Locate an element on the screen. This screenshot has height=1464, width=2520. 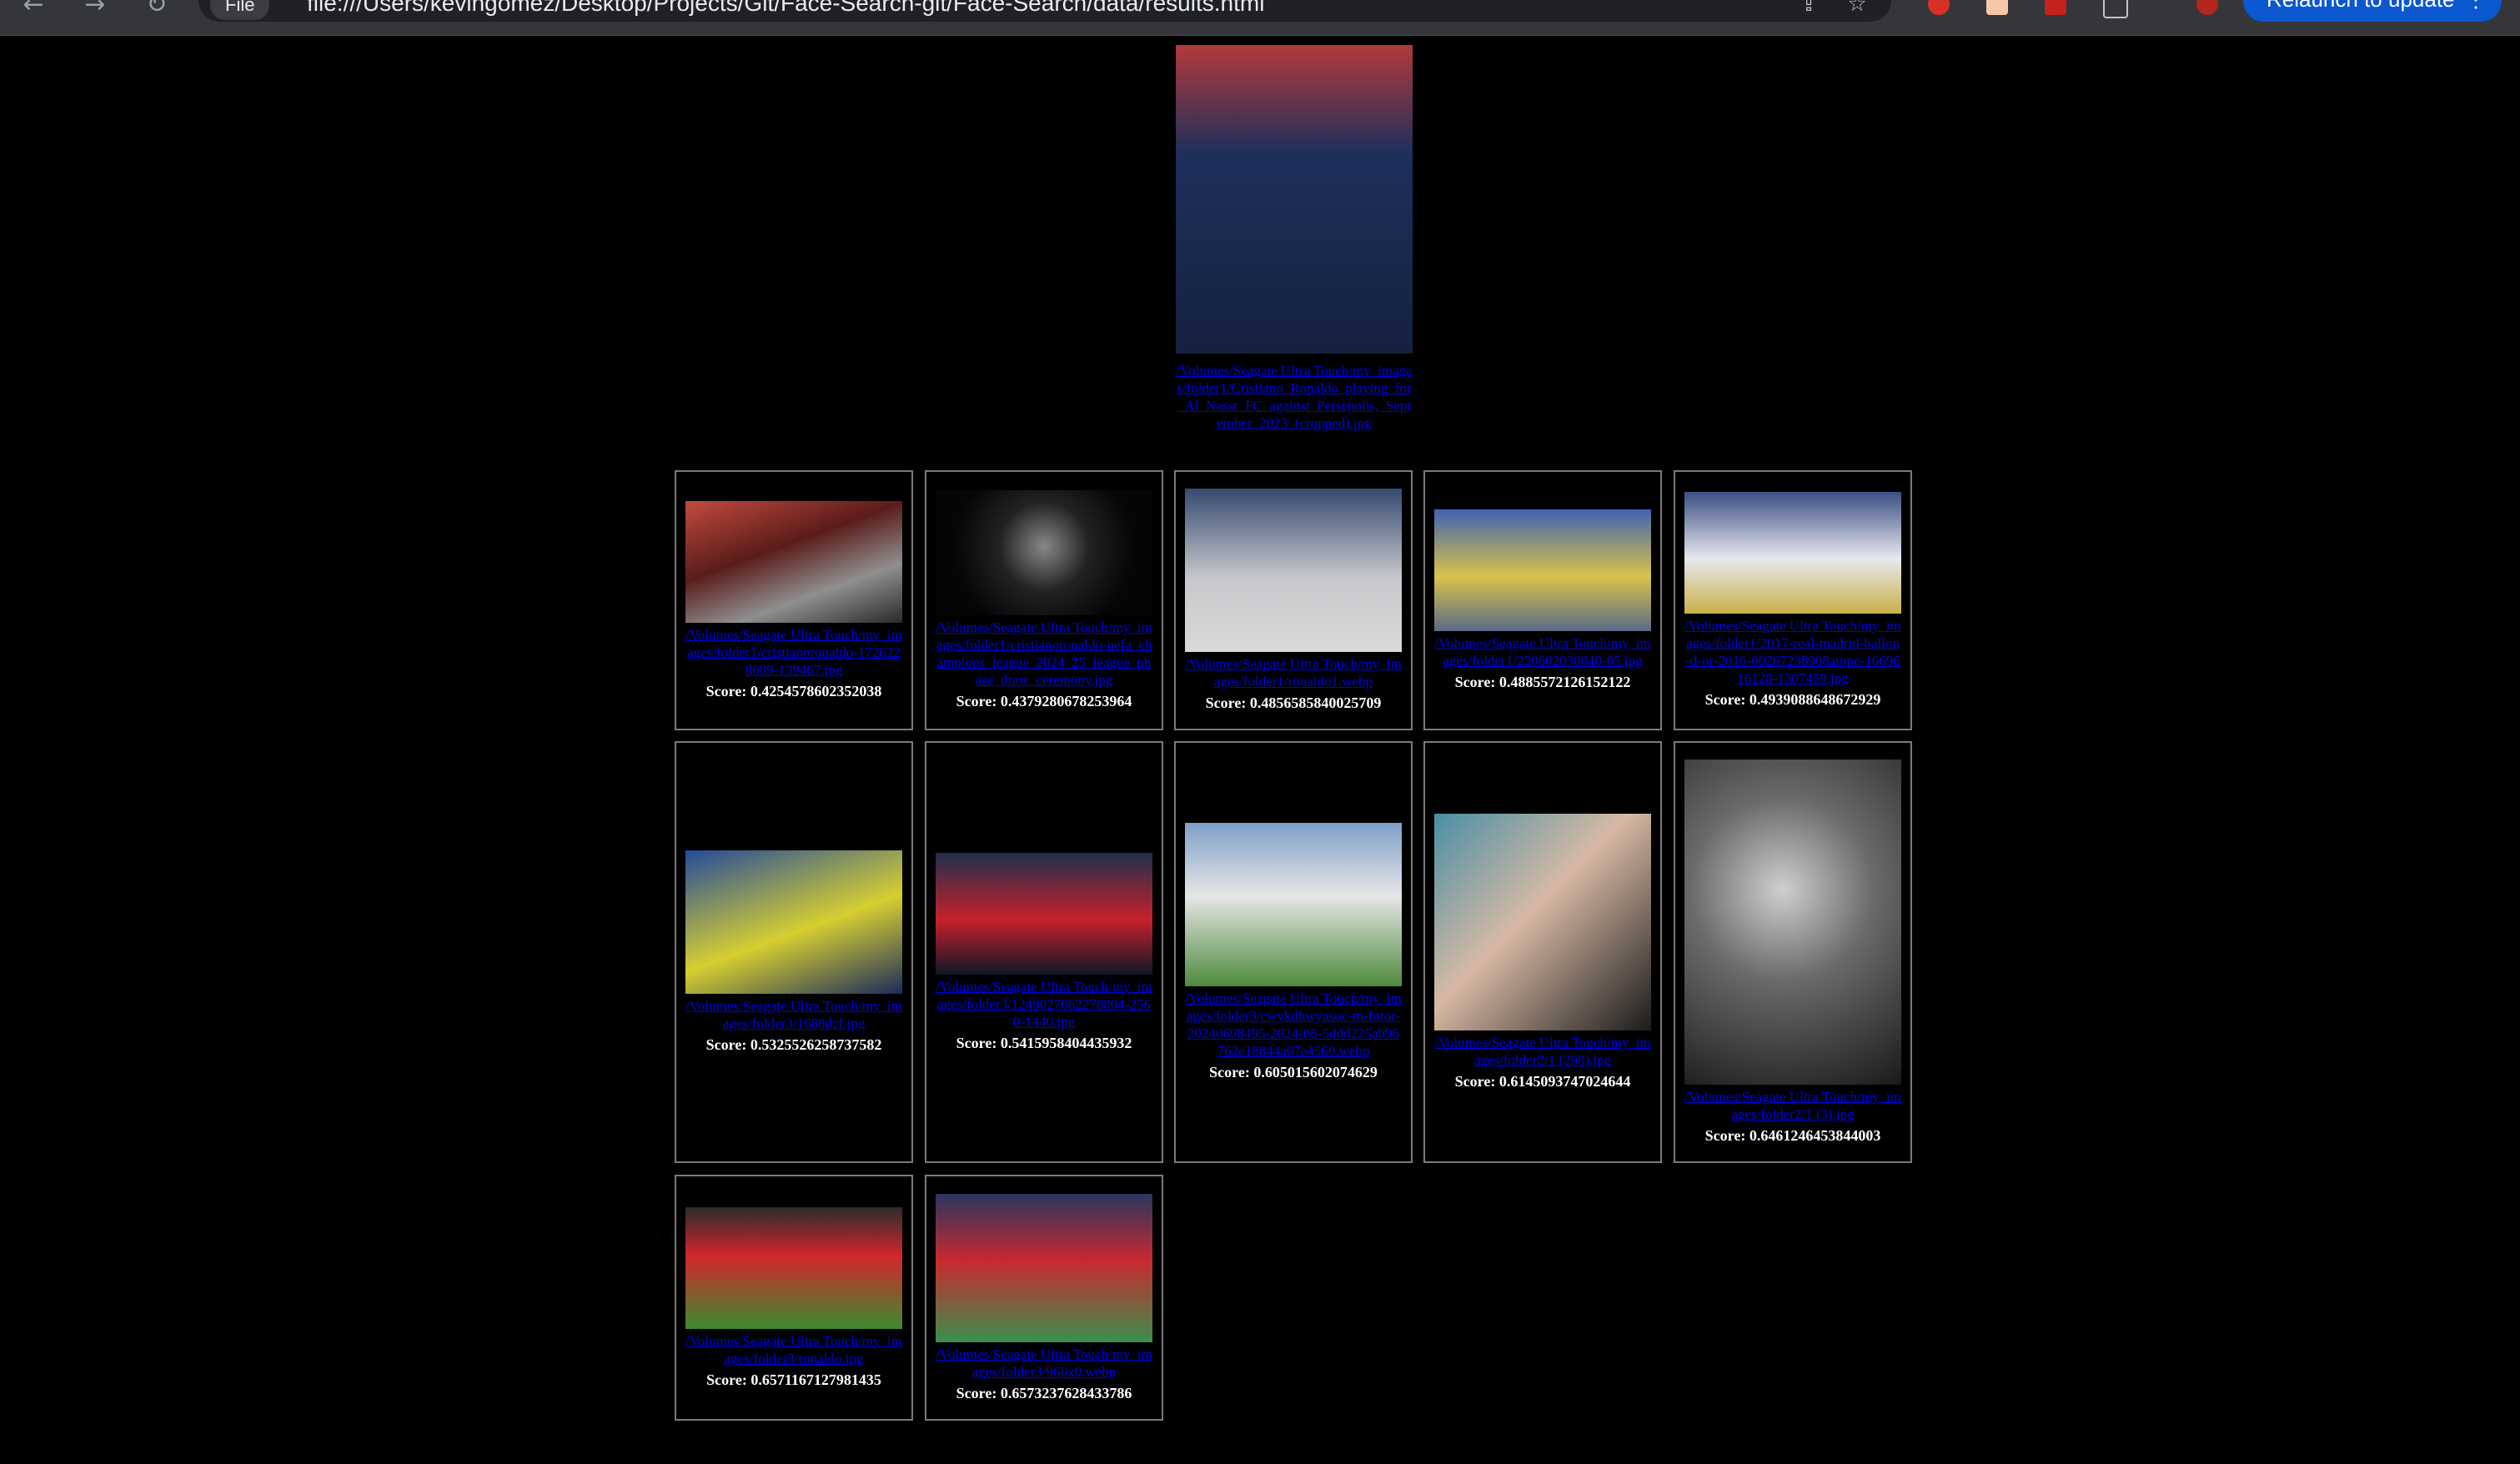
forward-icon: → is located at coordinates (95, 11).